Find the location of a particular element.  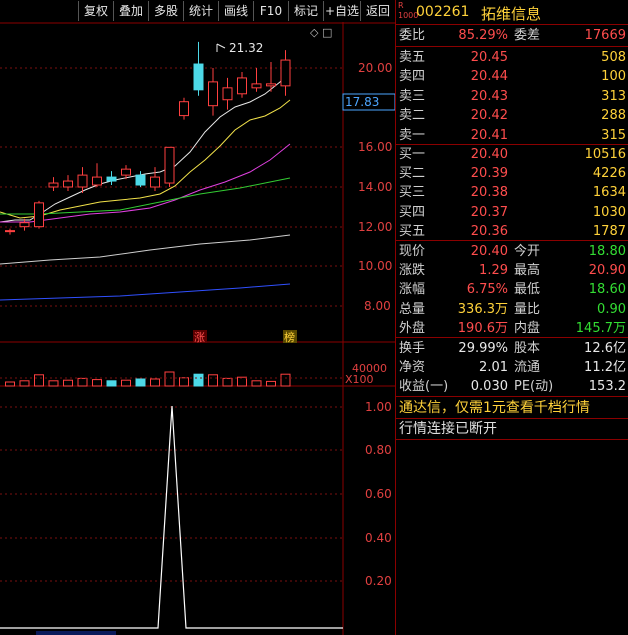

price-tick: 10.00 is located at coordinates (375, 266).